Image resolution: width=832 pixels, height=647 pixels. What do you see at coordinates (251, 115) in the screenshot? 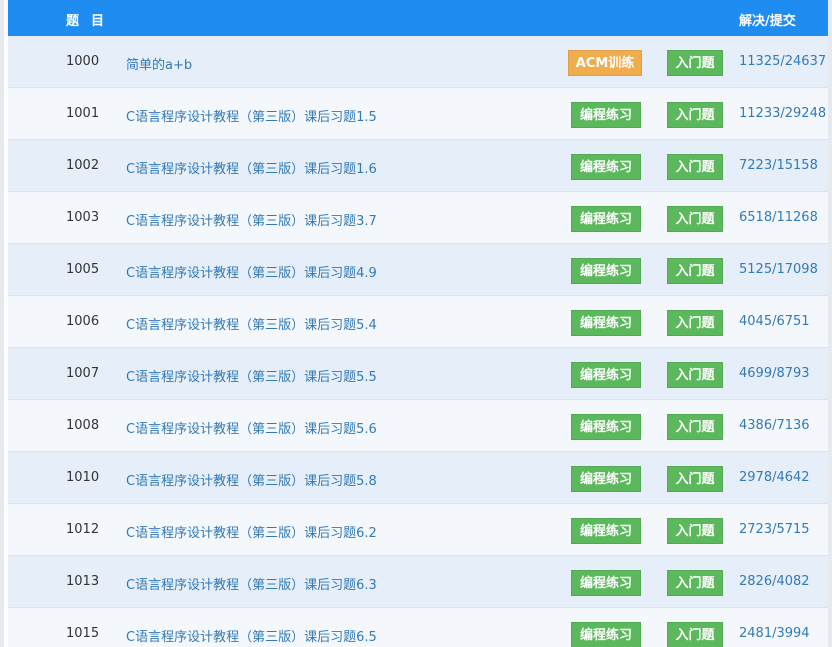
I see `problem-title-link: C语言程序设计教程（第三版）课后习题1.5` at bounding box center [251, 115].